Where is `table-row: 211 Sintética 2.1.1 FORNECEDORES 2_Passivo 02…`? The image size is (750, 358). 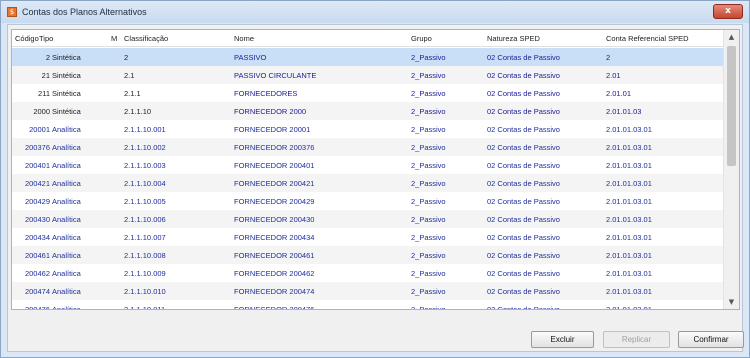
table-row: 211 Sintética 2.1.1 FORNECEDORES 2_Passivo 02… is located at coordinates (368, 93).